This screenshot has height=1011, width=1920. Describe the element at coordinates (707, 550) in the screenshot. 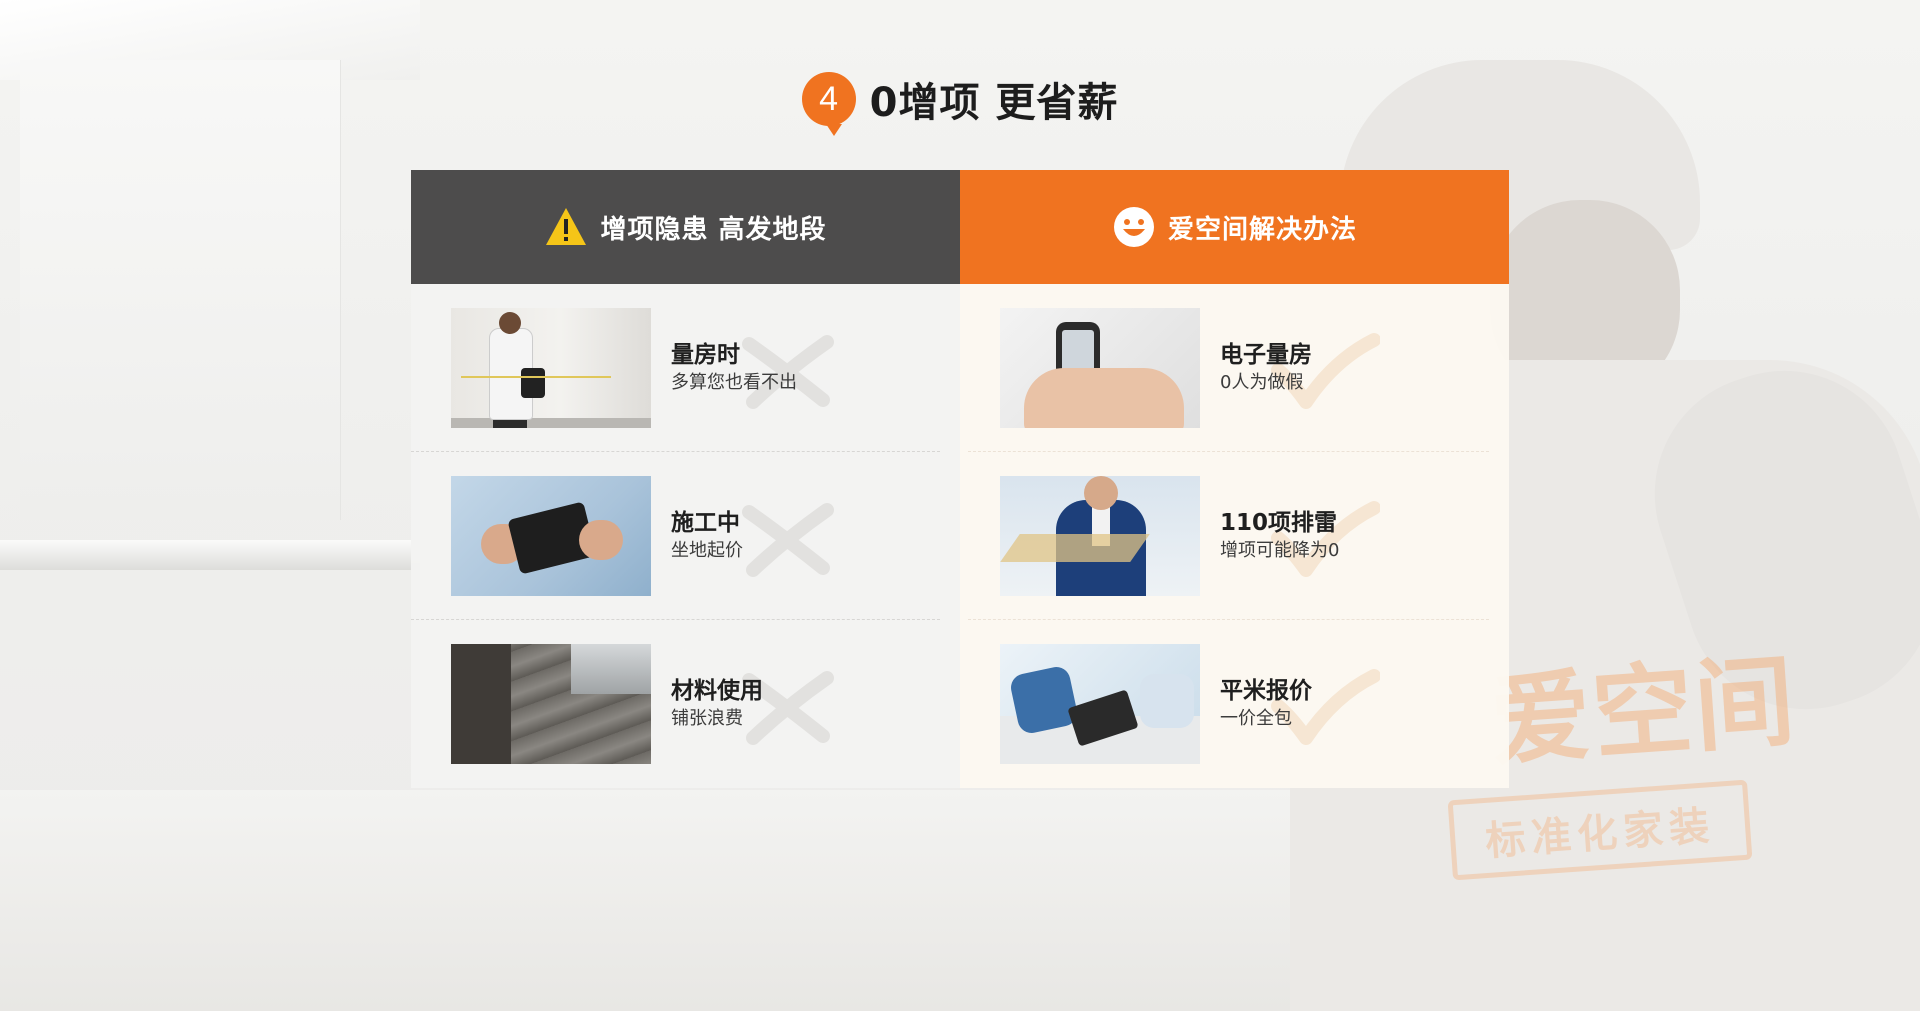

I see `problem-subtitle: 坐地起价` at that location.